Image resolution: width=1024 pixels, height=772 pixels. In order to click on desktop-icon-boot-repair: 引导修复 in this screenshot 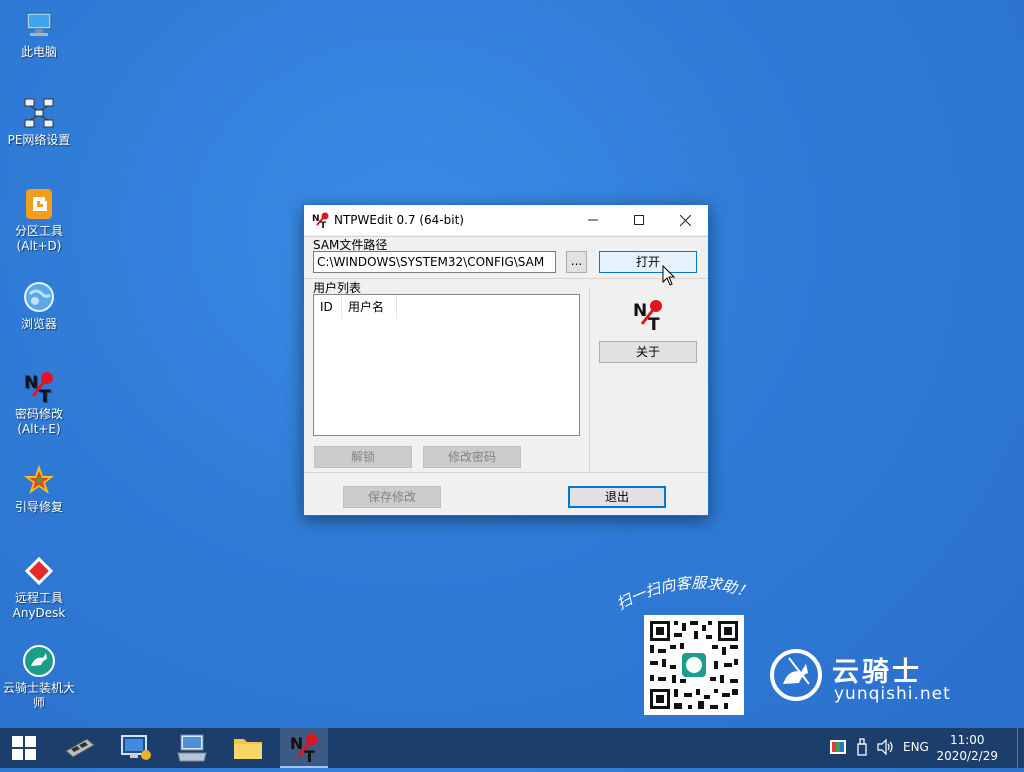, I will do `click(39, 489)`.